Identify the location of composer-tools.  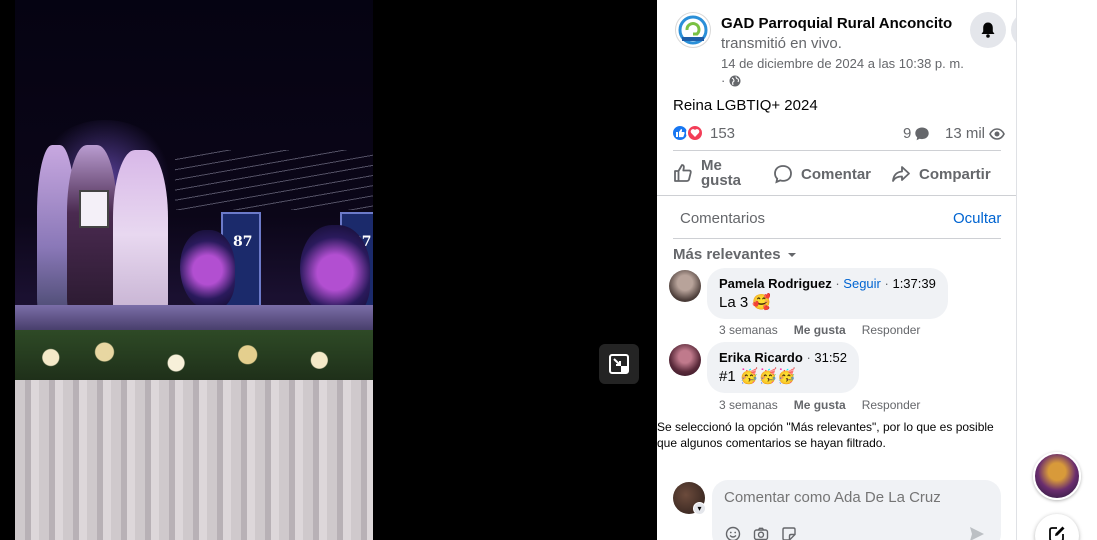
(761, 532).